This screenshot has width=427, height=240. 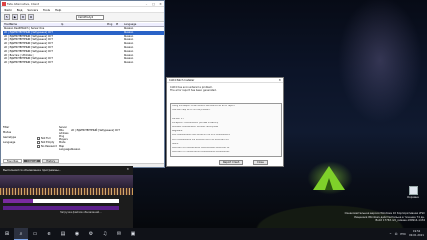 I want to click on report-line: that will help us to fix the problem., so click(x=191, y=110).